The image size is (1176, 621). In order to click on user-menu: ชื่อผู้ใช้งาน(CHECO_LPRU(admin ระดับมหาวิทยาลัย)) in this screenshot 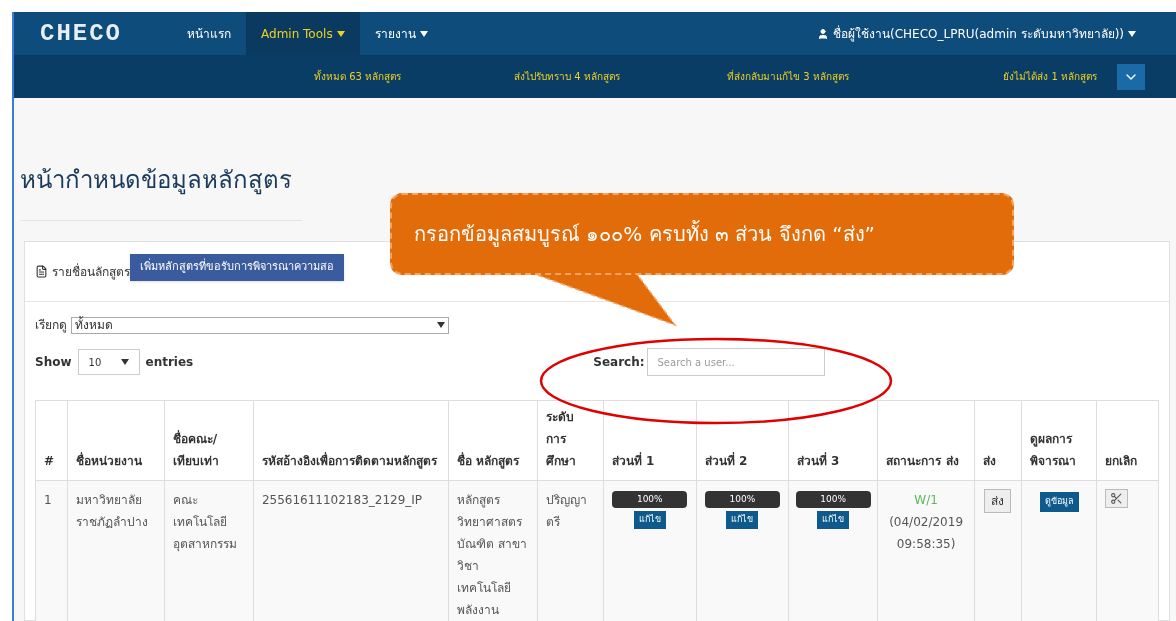, I will do `click(976, 33)`.